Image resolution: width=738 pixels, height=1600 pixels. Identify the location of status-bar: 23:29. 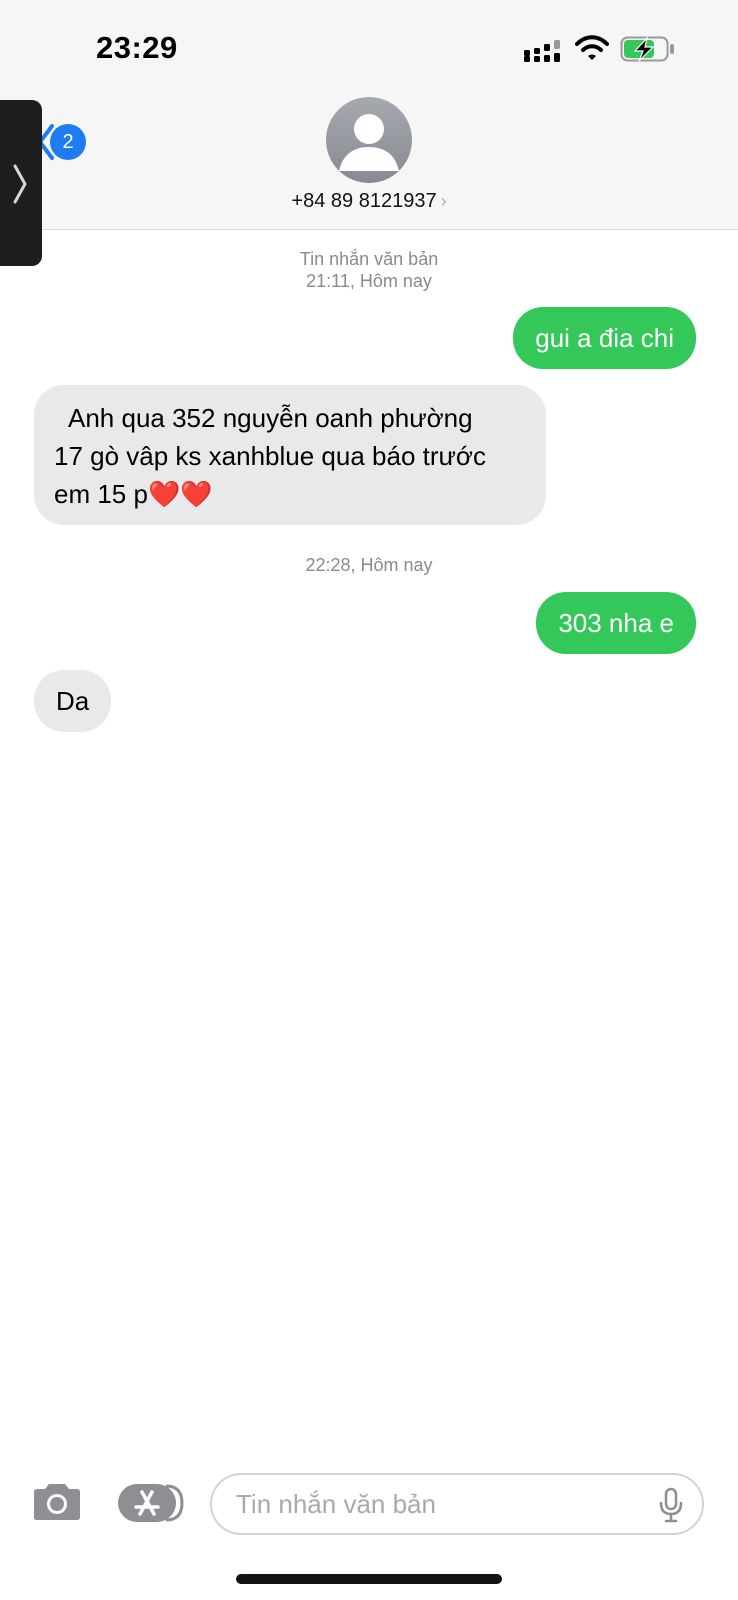
(369, 50).